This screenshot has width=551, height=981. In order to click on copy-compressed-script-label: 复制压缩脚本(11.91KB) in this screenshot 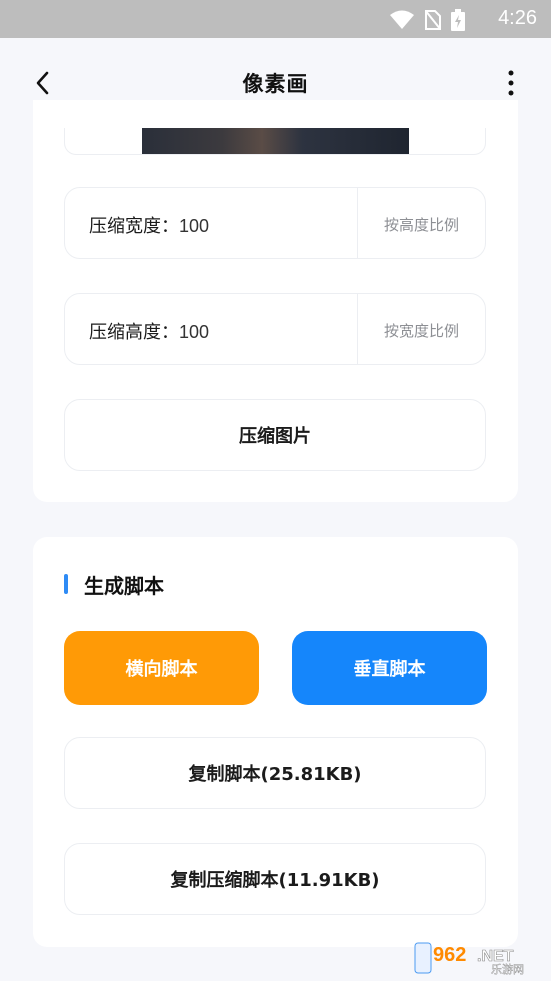, I will do `click(275, 880)`.